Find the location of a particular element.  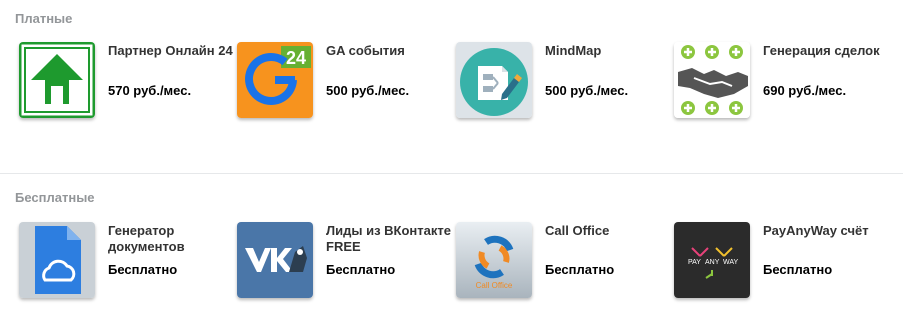

app-card-document-generator: Генератор документов Бесплатно is located at coordinates (128, 272).